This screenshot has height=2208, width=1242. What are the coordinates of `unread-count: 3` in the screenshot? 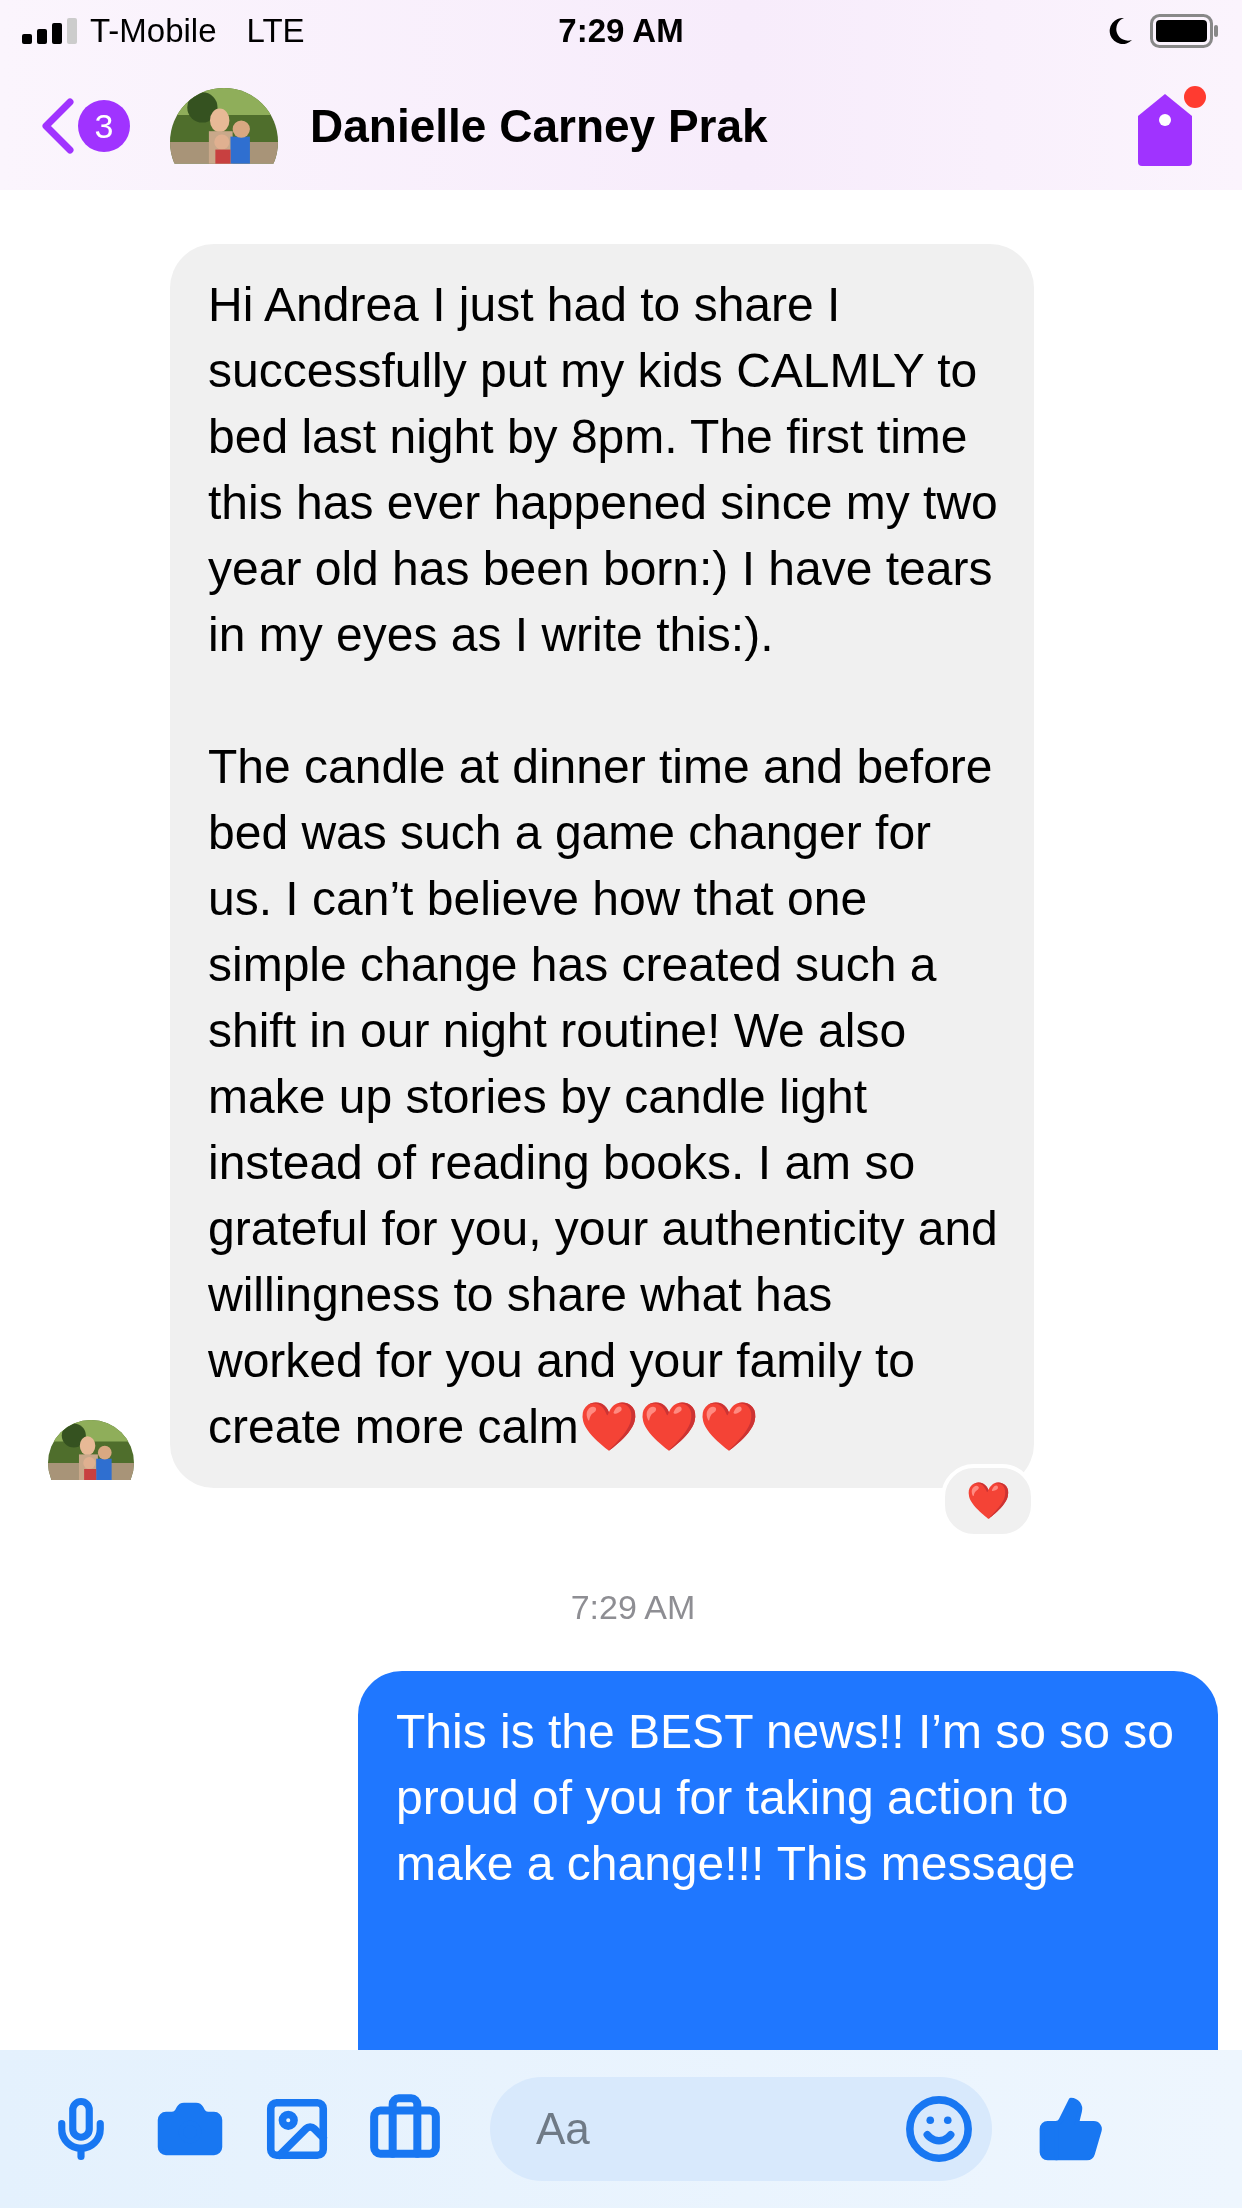 It's located at (104, 126).